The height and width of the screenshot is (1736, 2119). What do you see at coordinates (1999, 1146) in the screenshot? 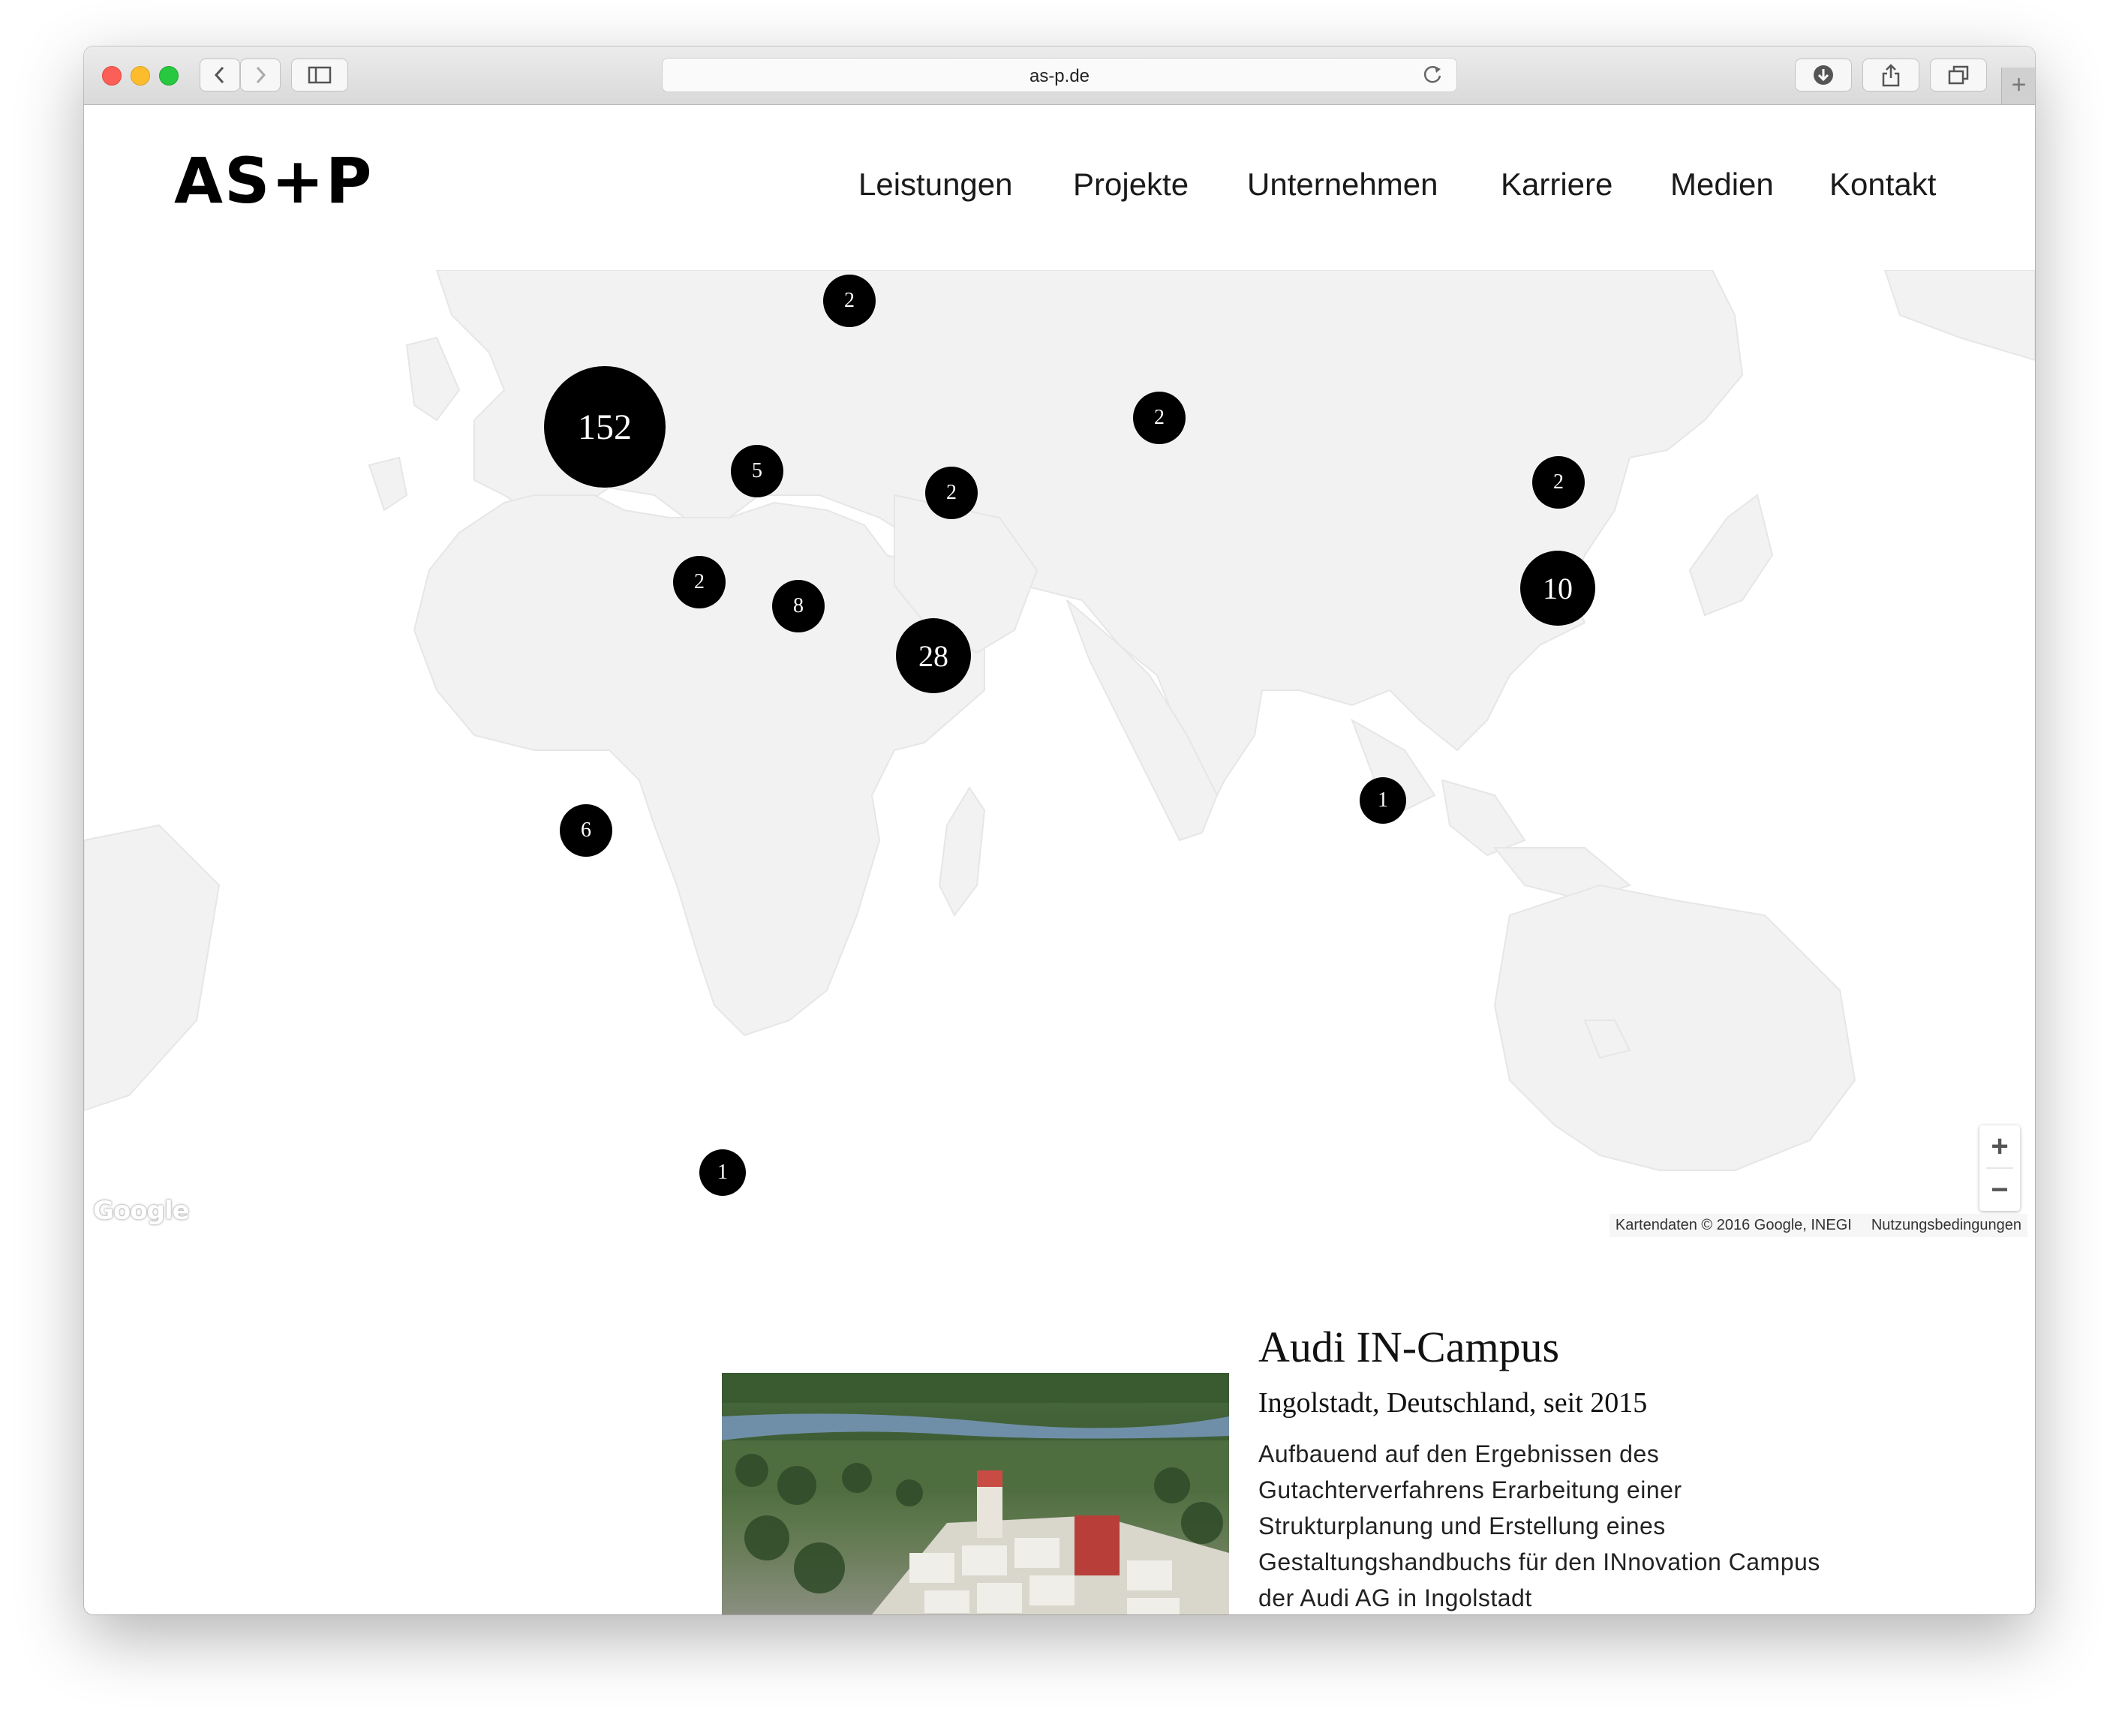
I see `zoom-in-button: +` at bounding box center [1999, 1146].